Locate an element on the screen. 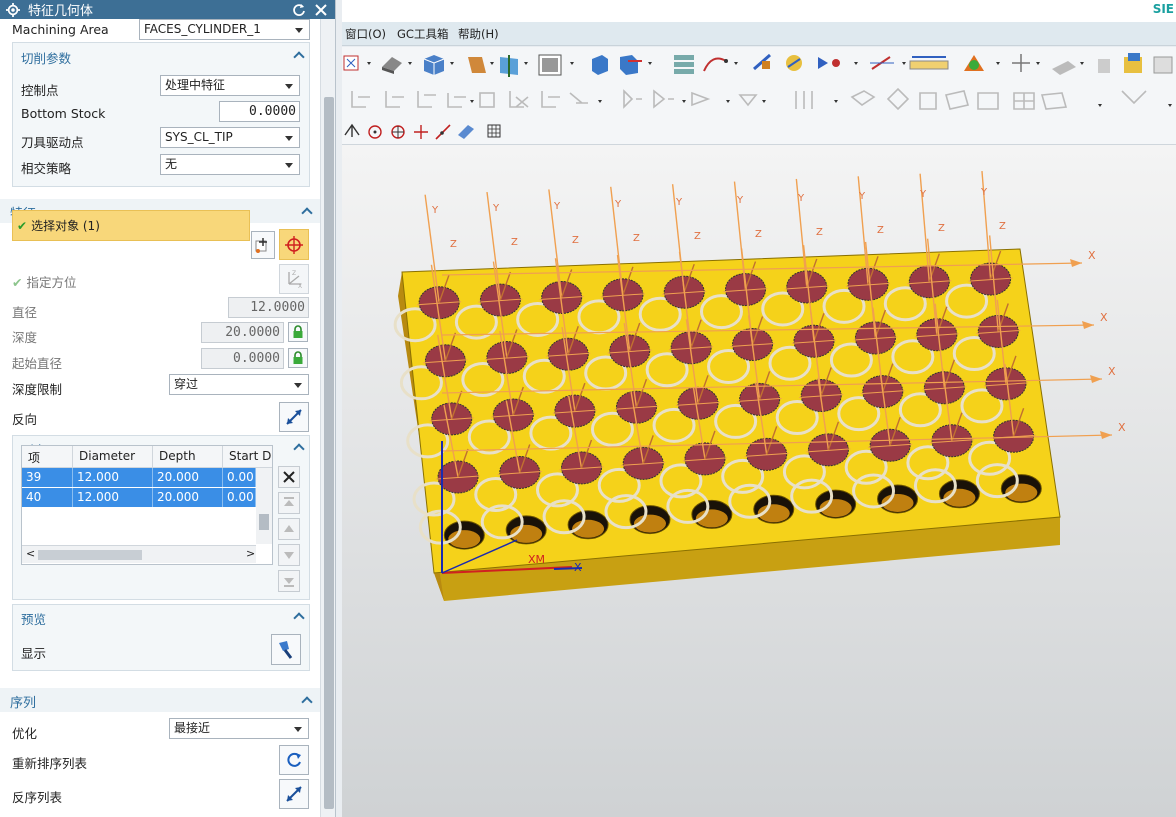 The image size is (1176, 817). tool-drive-point-label: 刀具驱动点 is located at coordinates (52, 142).